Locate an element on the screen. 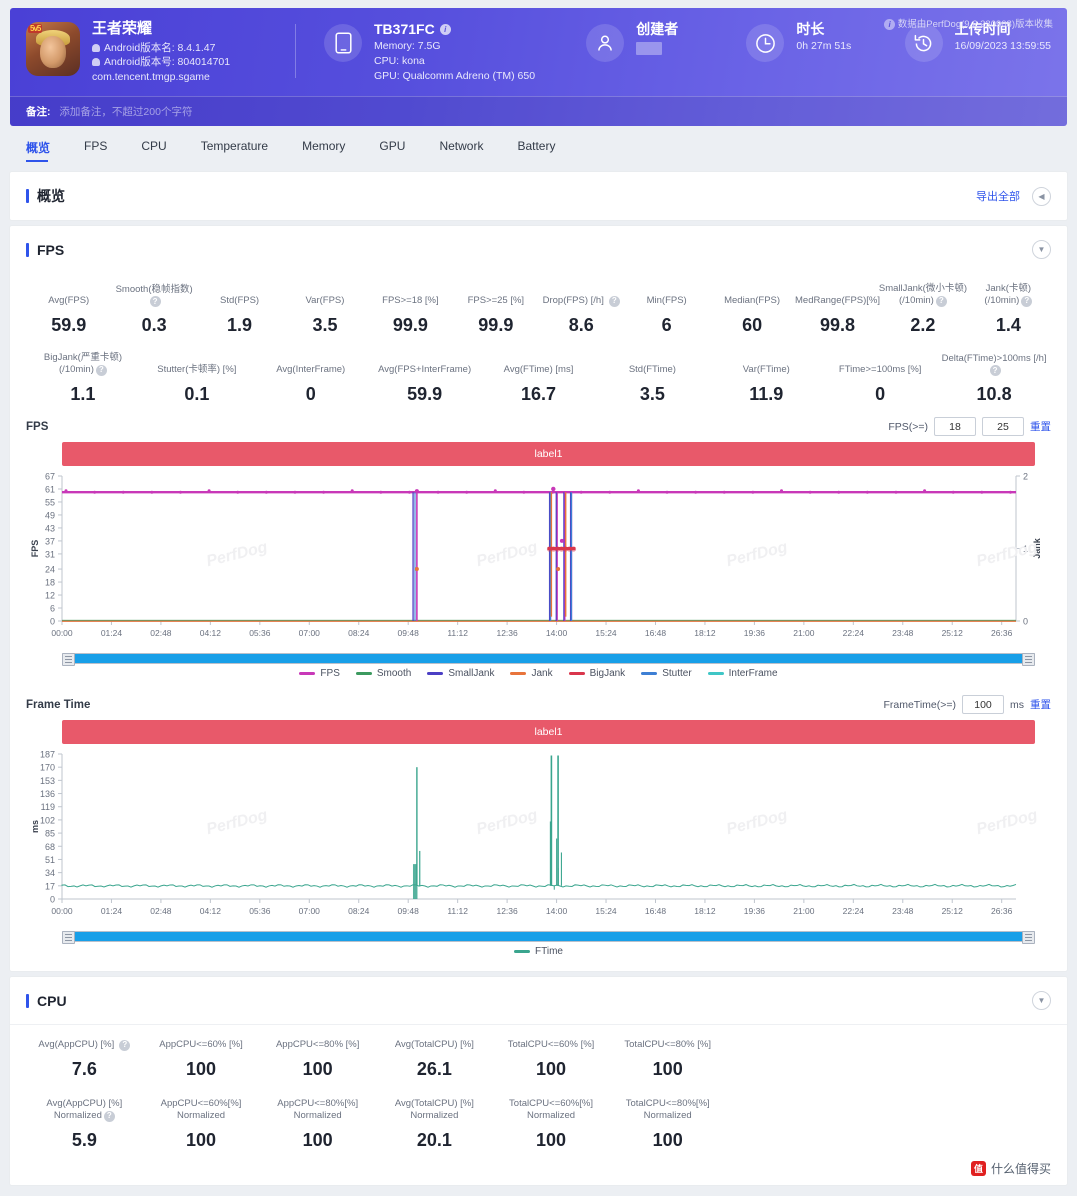 The image size is (1077, 1196). fps-threshold-low-input is located at coordinates (955, 426).